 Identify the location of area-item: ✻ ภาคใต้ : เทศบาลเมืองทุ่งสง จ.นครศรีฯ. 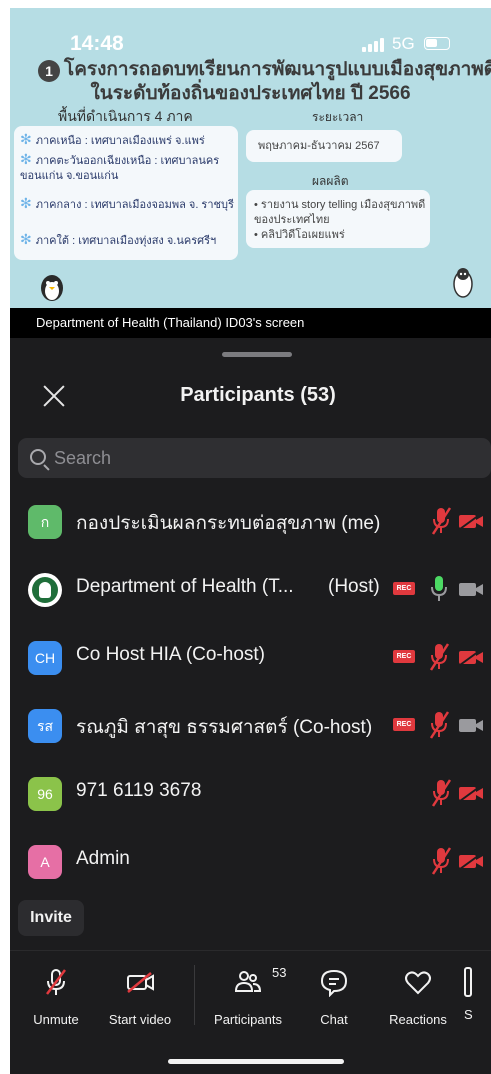
(118, 239).